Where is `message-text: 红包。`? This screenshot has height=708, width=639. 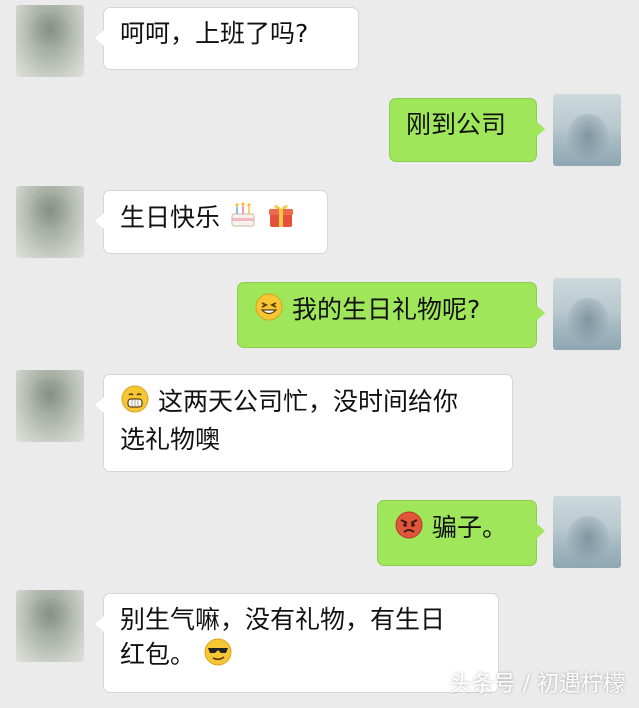
message-text: 红包。 is located at coordinates (158, 654).